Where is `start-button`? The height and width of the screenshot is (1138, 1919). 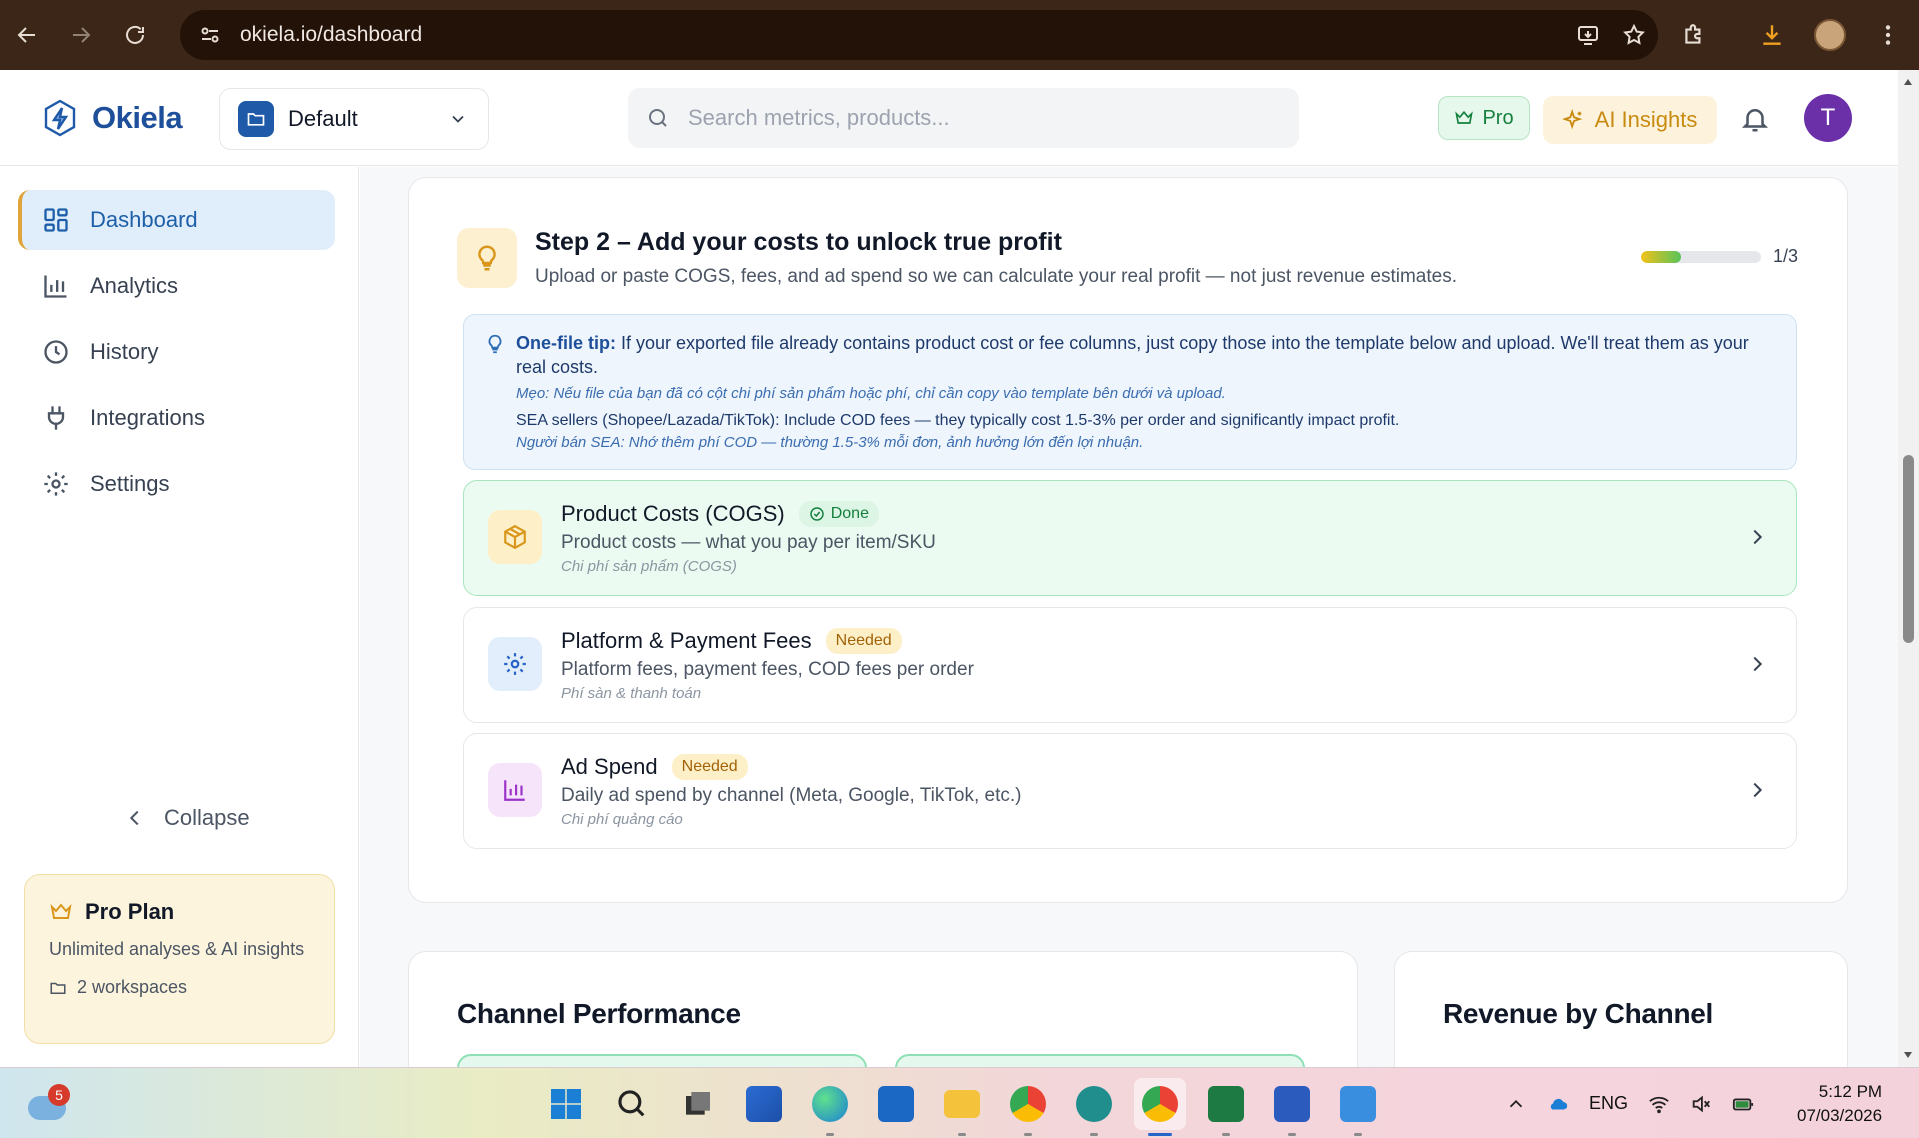 start-button is located at coordinates (566, 1104).